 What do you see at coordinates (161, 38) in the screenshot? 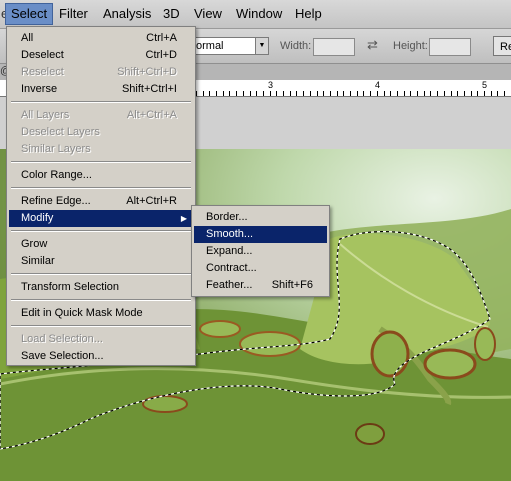
I see `menu-item-shortcut: Ctrl+A` at bounding box center [161, 38].